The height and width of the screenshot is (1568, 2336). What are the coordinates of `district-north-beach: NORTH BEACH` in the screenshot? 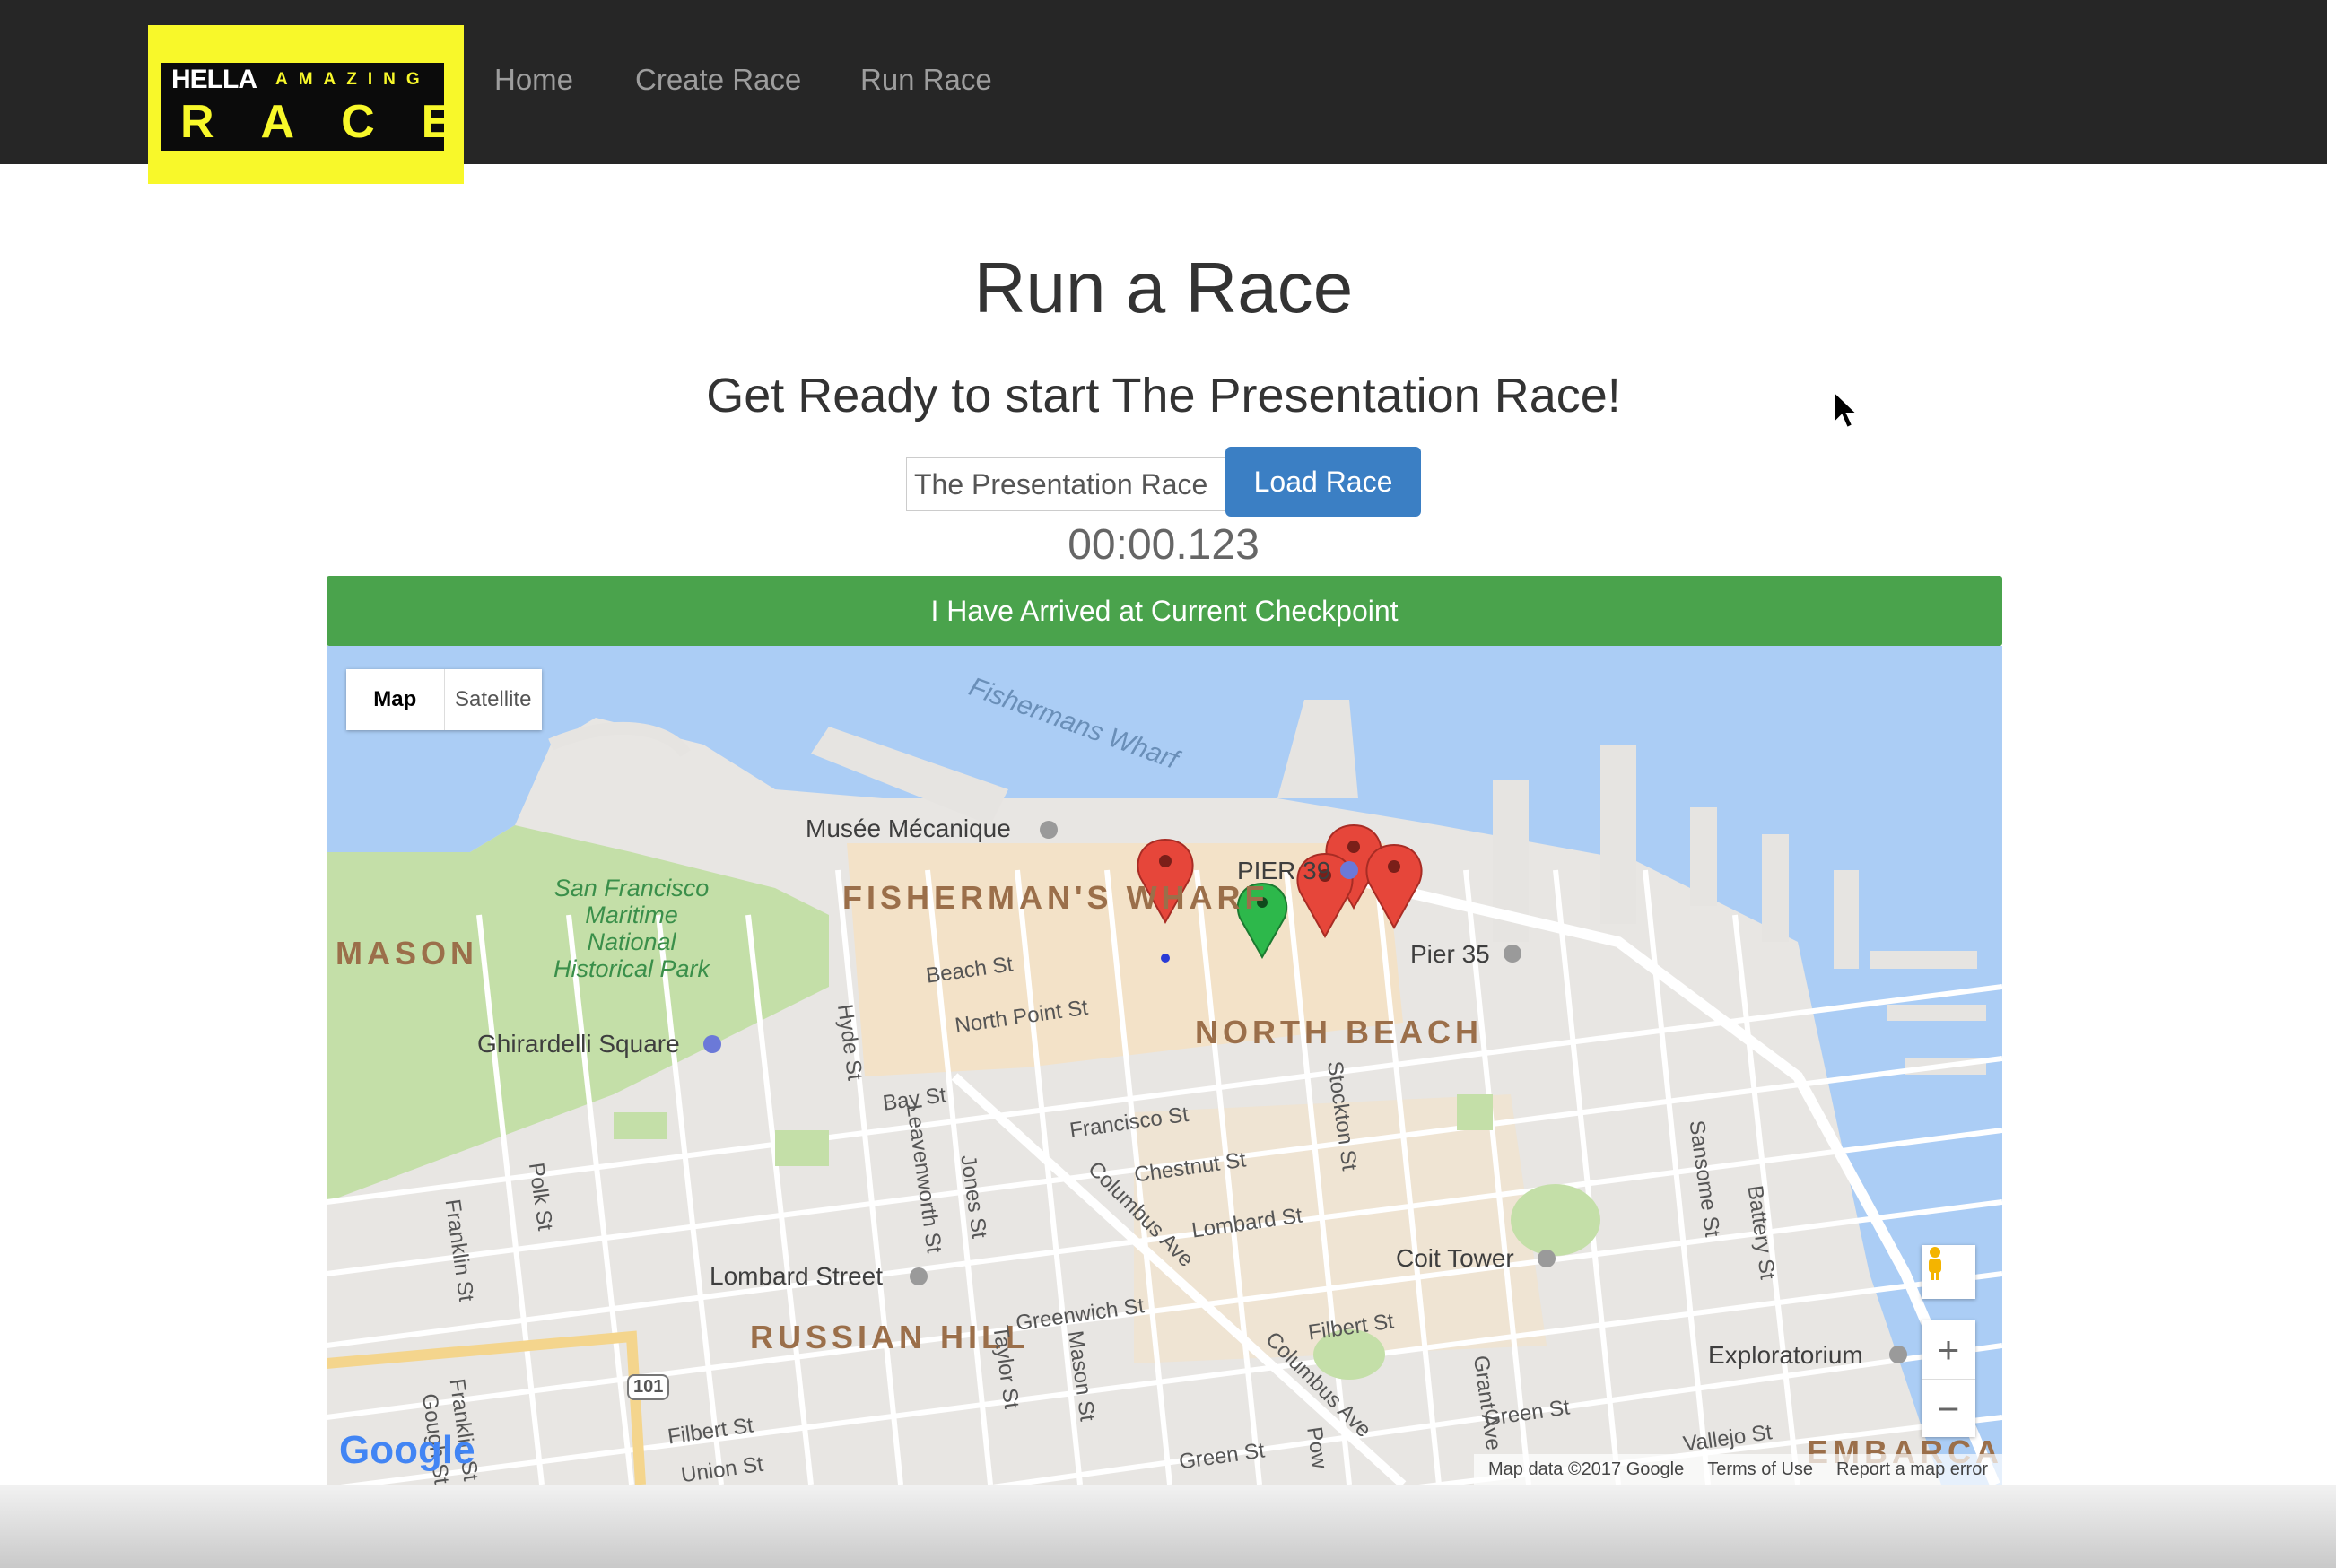 It's located at (1339, 1032).